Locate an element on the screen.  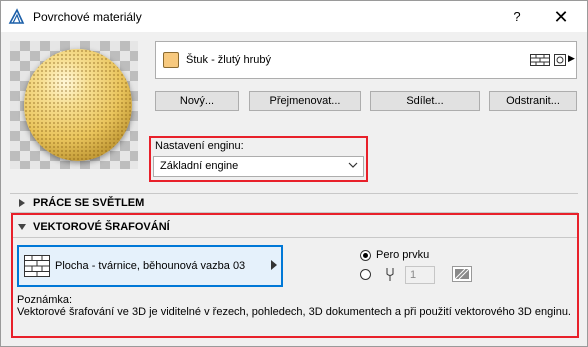
note-title: Poznámka: is located at coordinates (45, 300).